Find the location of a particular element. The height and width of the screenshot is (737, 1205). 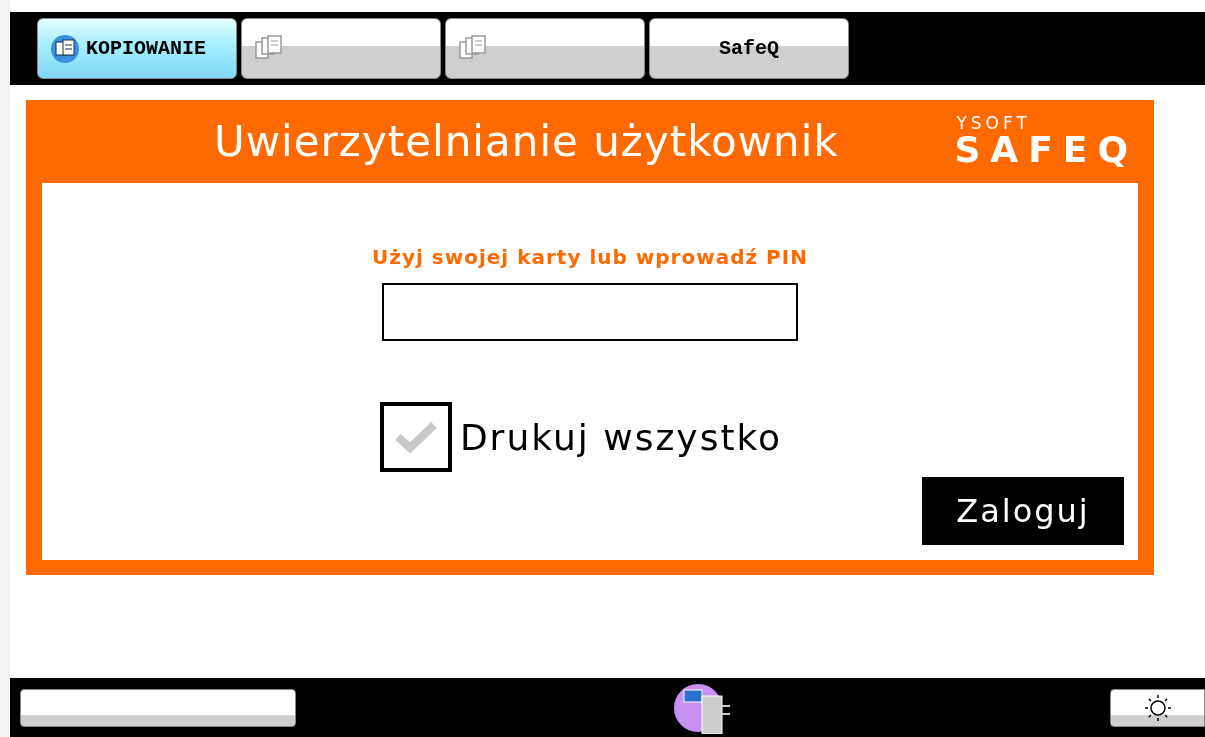

pin-prompt: Użyj swojej karty lub wprowadź PIN is located at coordinates (590, 257).